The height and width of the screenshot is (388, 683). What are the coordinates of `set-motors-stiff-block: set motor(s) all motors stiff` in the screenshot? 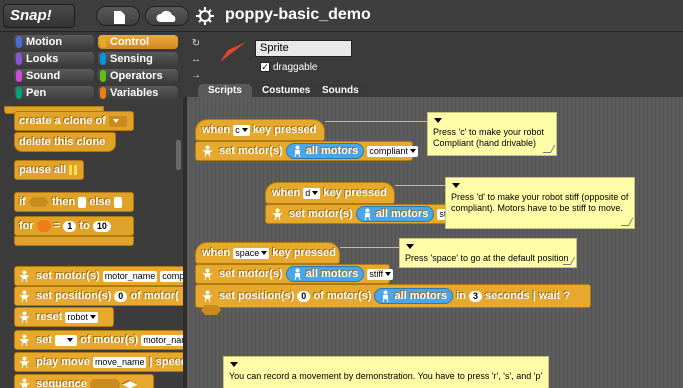 It's located at (364, 214).